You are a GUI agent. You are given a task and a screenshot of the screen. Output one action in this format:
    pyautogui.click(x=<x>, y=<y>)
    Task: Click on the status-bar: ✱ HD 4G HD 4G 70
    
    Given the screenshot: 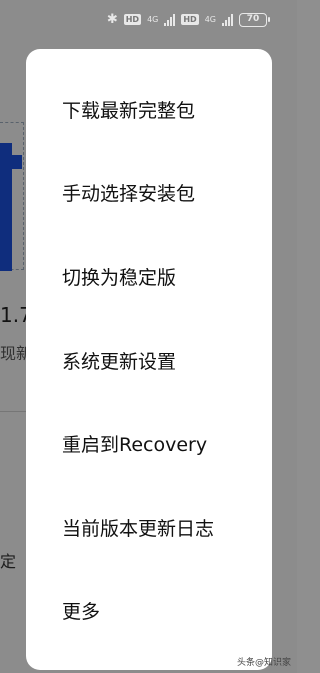 What is the action you would take?
    pyautogui.click(x=148, y=21)
    